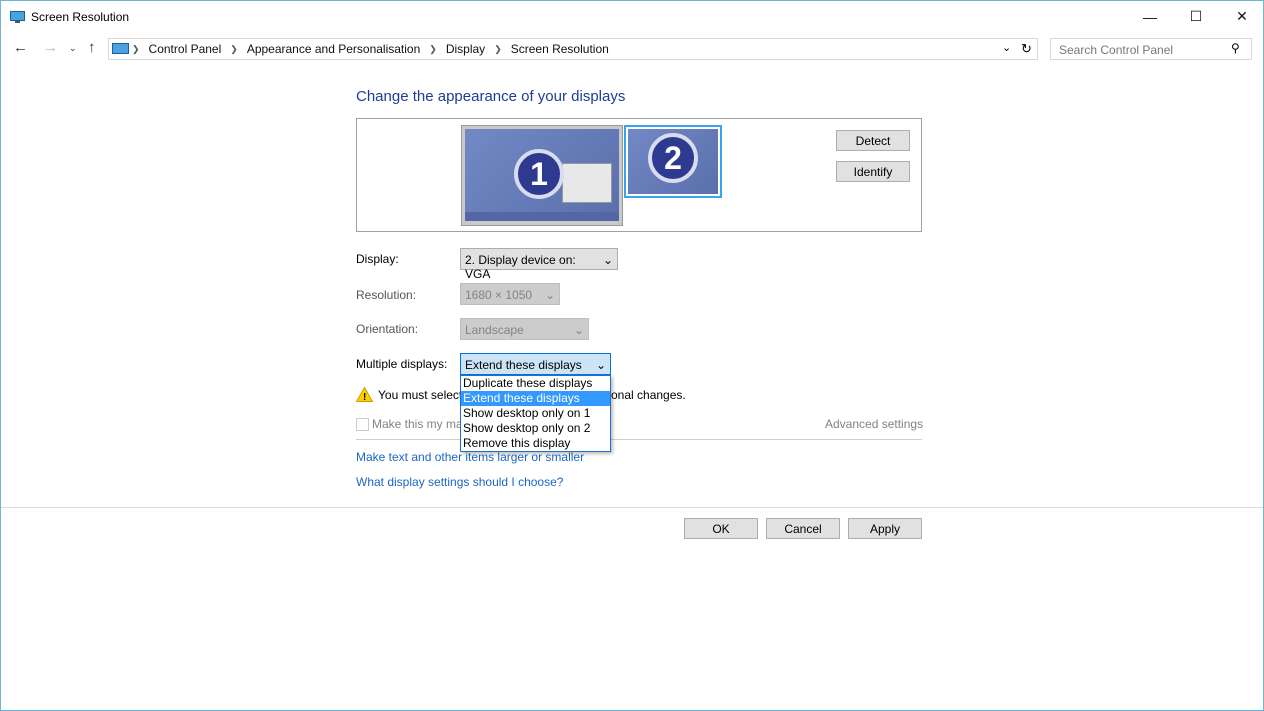 This screenshot has height=711, width=1264. Describe the element at coordinates (721, 528) in the screenshot. I see `ok-button: OK` at that location.